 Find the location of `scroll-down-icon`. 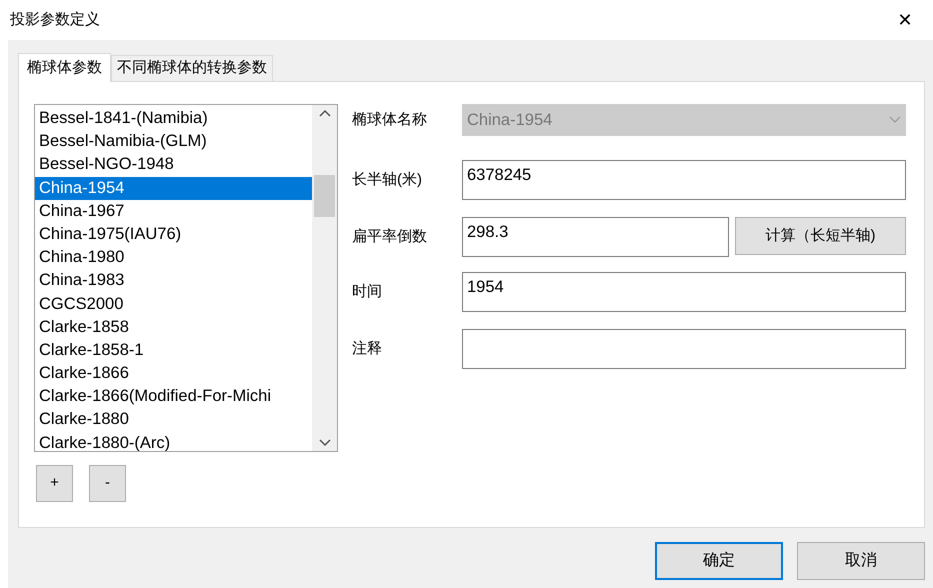

scroll-down-icon is located at coordinates (324, 443).